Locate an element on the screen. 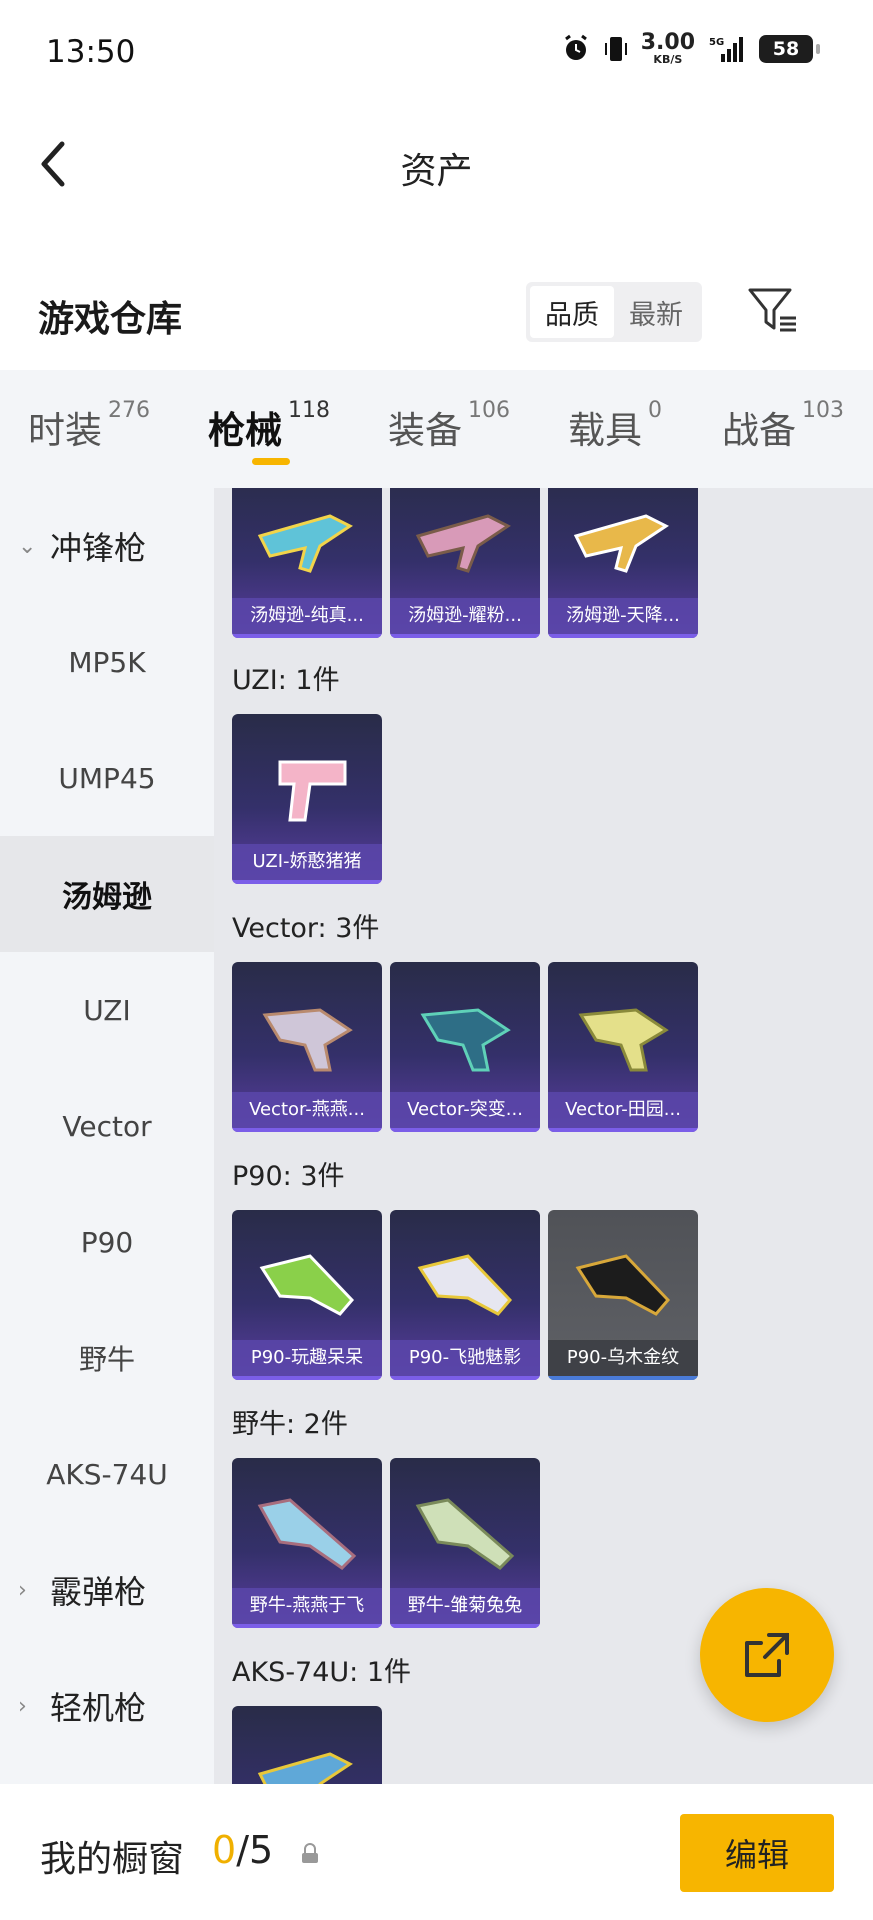 The height and width of the screenshot is (1920, 873). page-title: 资产 is located at coordinates (436, 171).